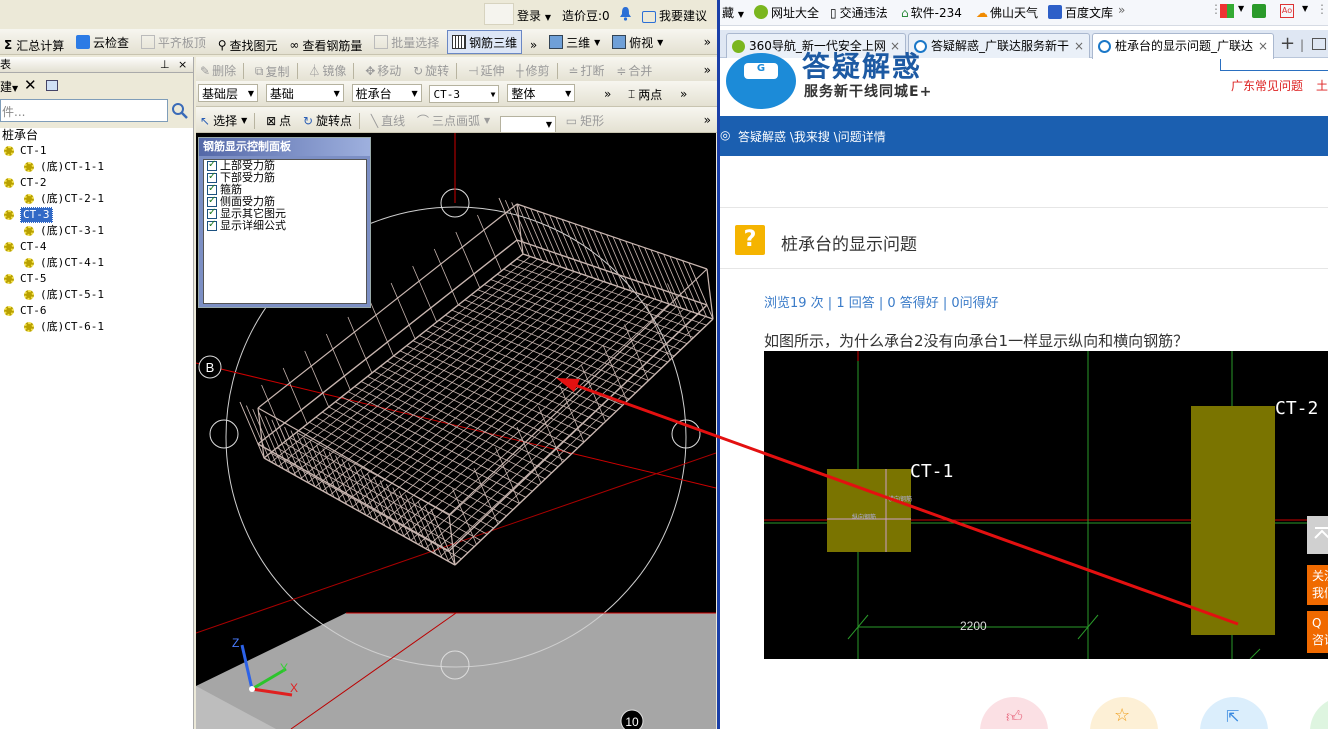 This screenshot has width=1328, height=729. I want to click on search-icon, so click(180, 111).